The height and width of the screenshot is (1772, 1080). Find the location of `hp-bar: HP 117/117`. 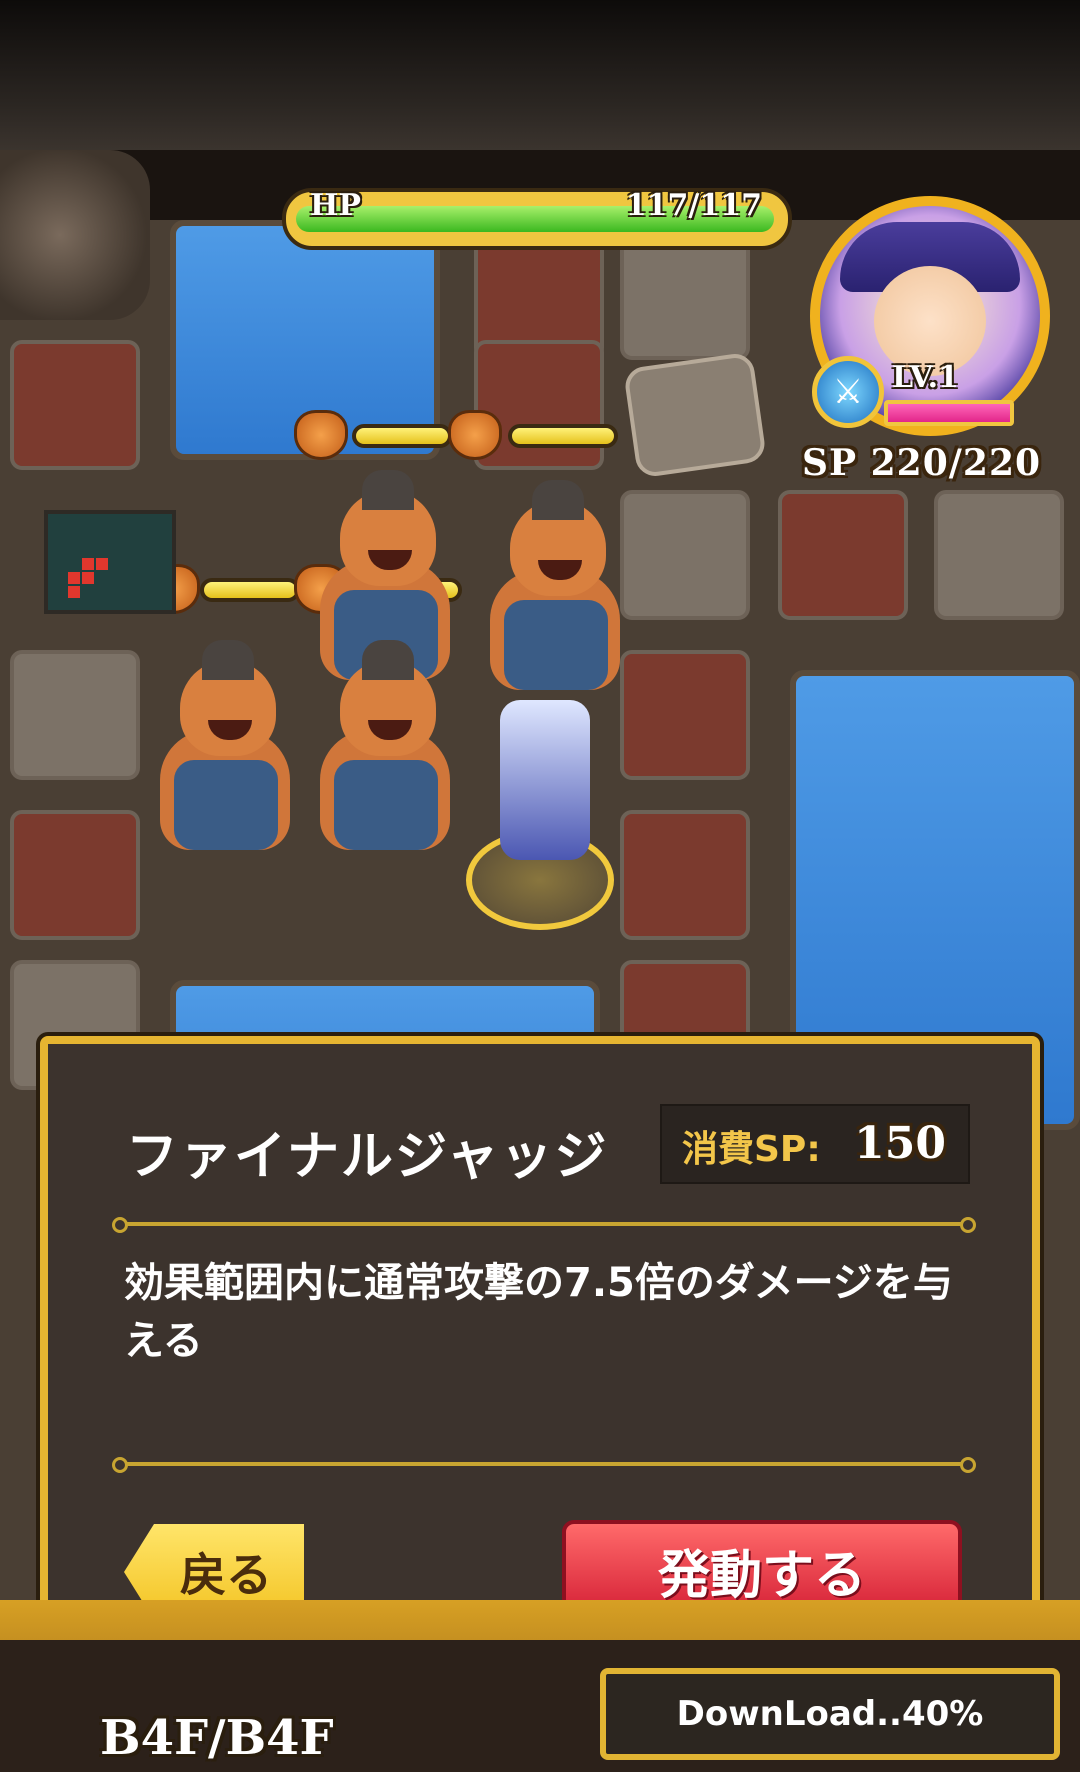

hp-bar: HP 117/117 is located at coordinates (537, 219).